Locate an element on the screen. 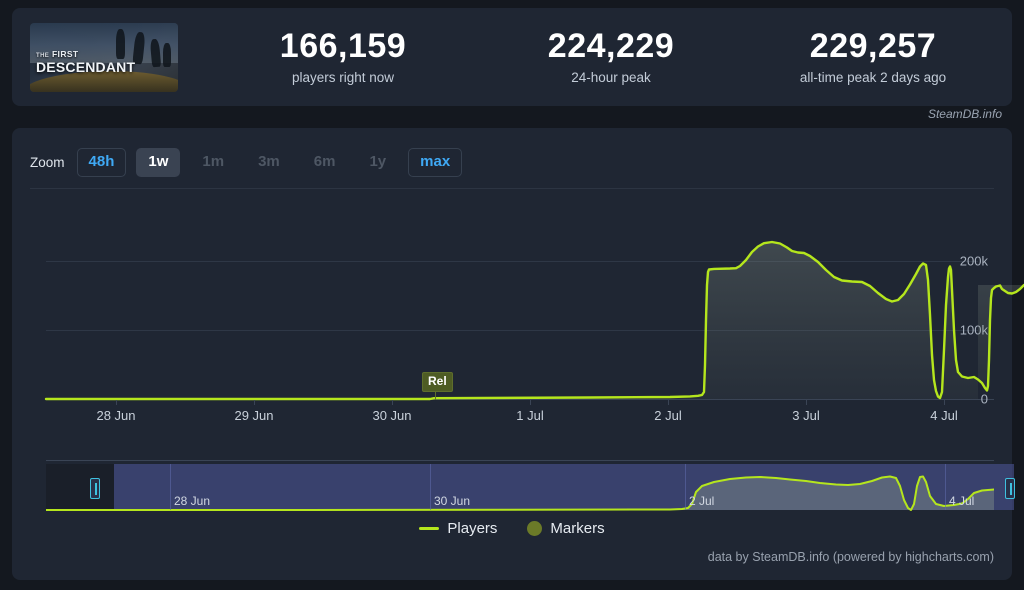 This screenshot has height=590, width=1024. chart-legend: Players Markers is located at coordinates (512, 528).